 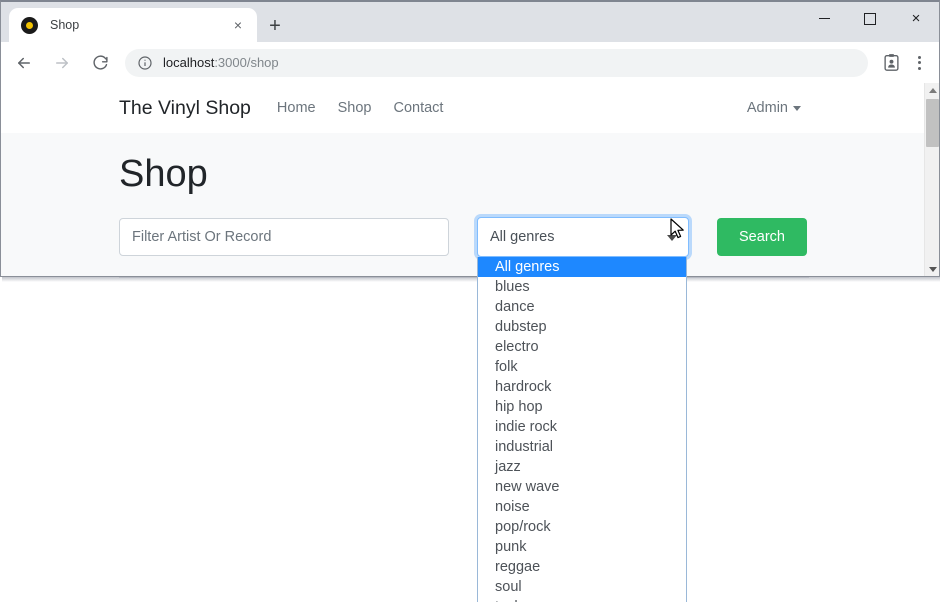 What do you see at coordinates (463, 108) in the screenshot?
I see `site-navbar: The Vinyl Shop Home Shop Contact Admin` at bounding box center [463, 108].